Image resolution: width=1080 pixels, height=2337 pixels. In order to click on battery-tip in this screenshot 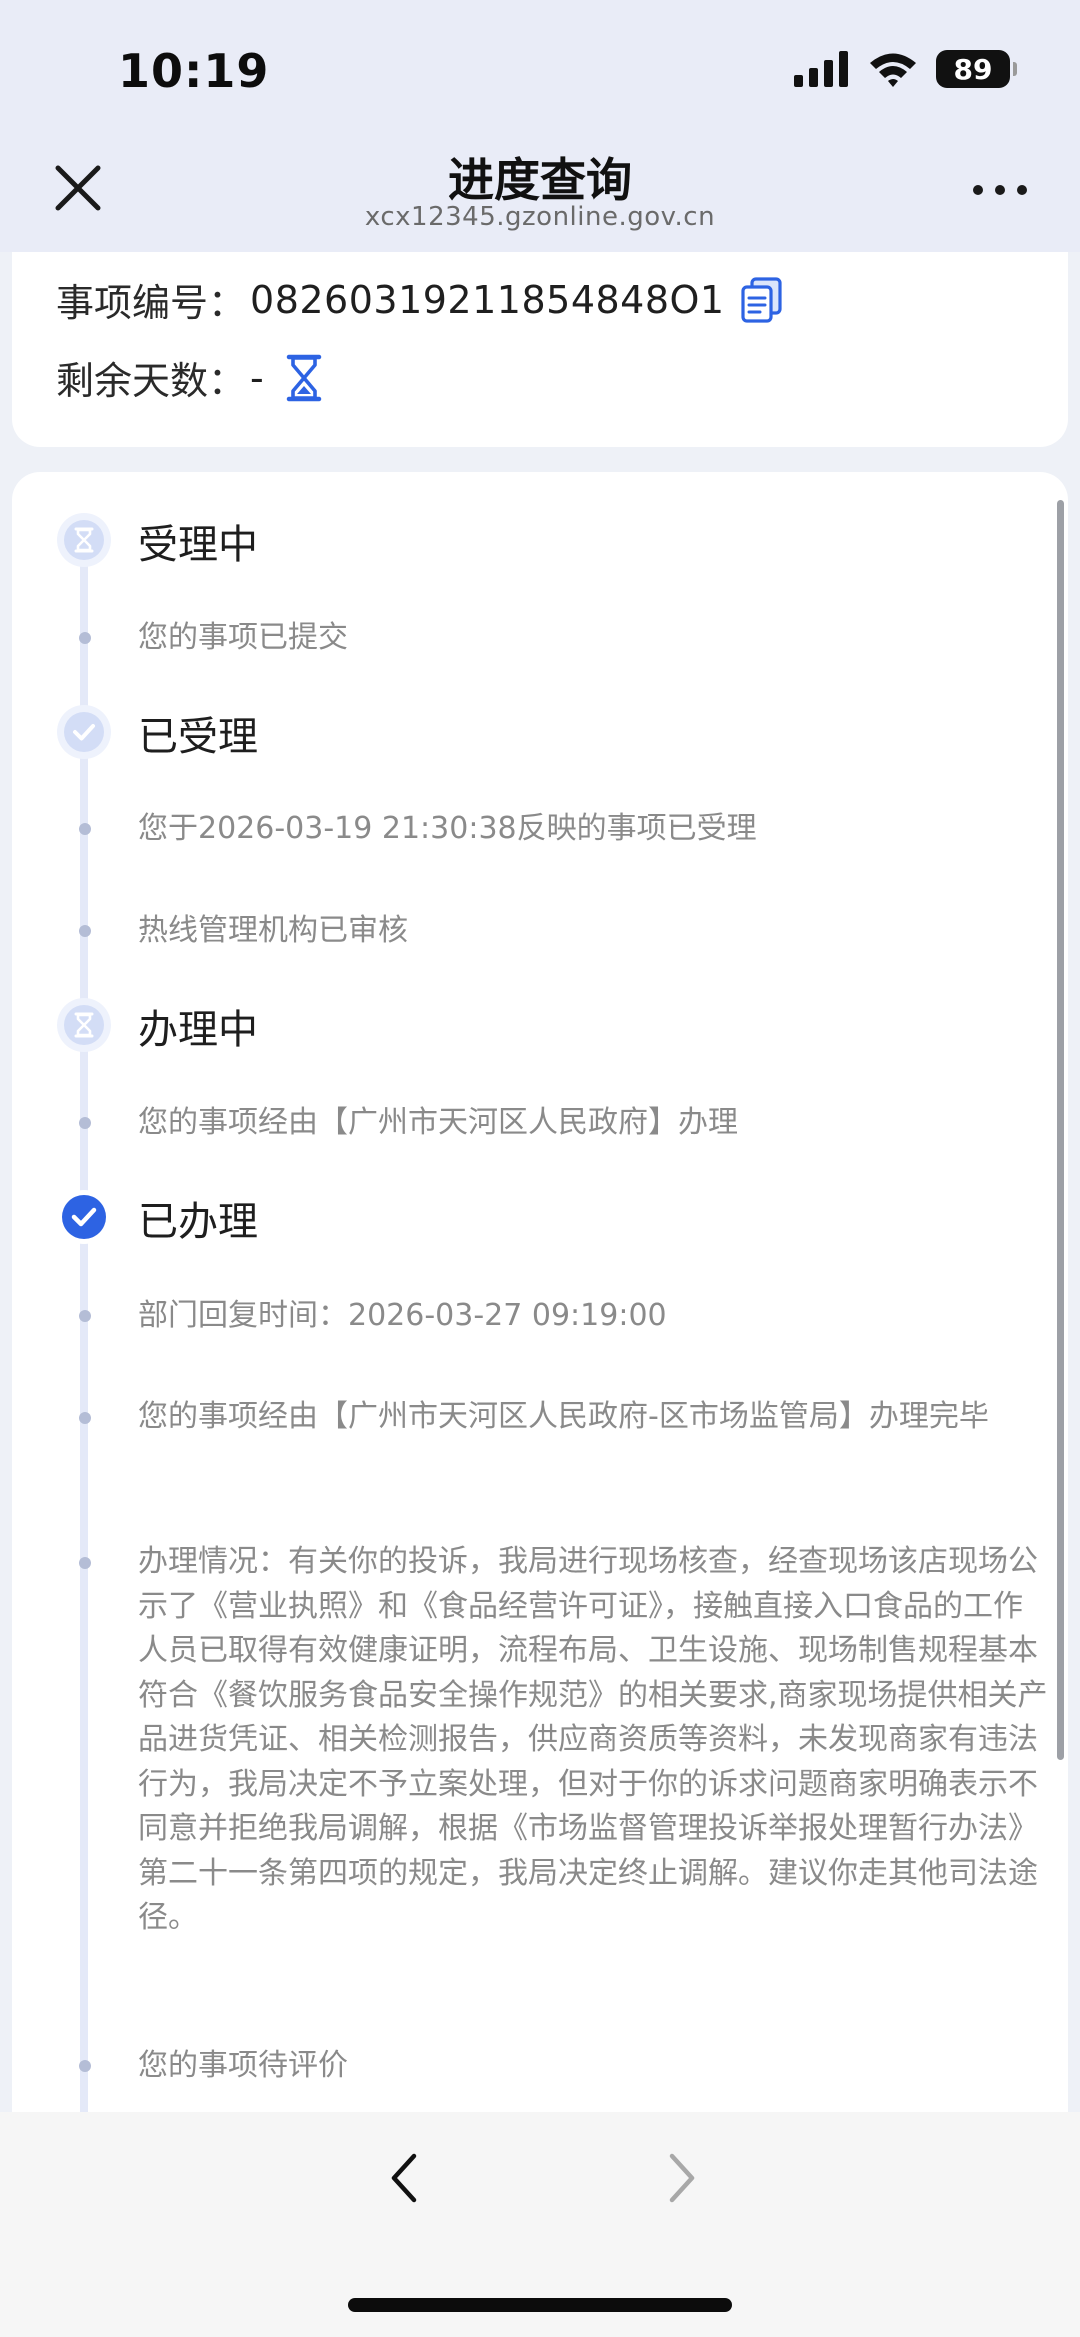, I will do `click(1015, 69)`.